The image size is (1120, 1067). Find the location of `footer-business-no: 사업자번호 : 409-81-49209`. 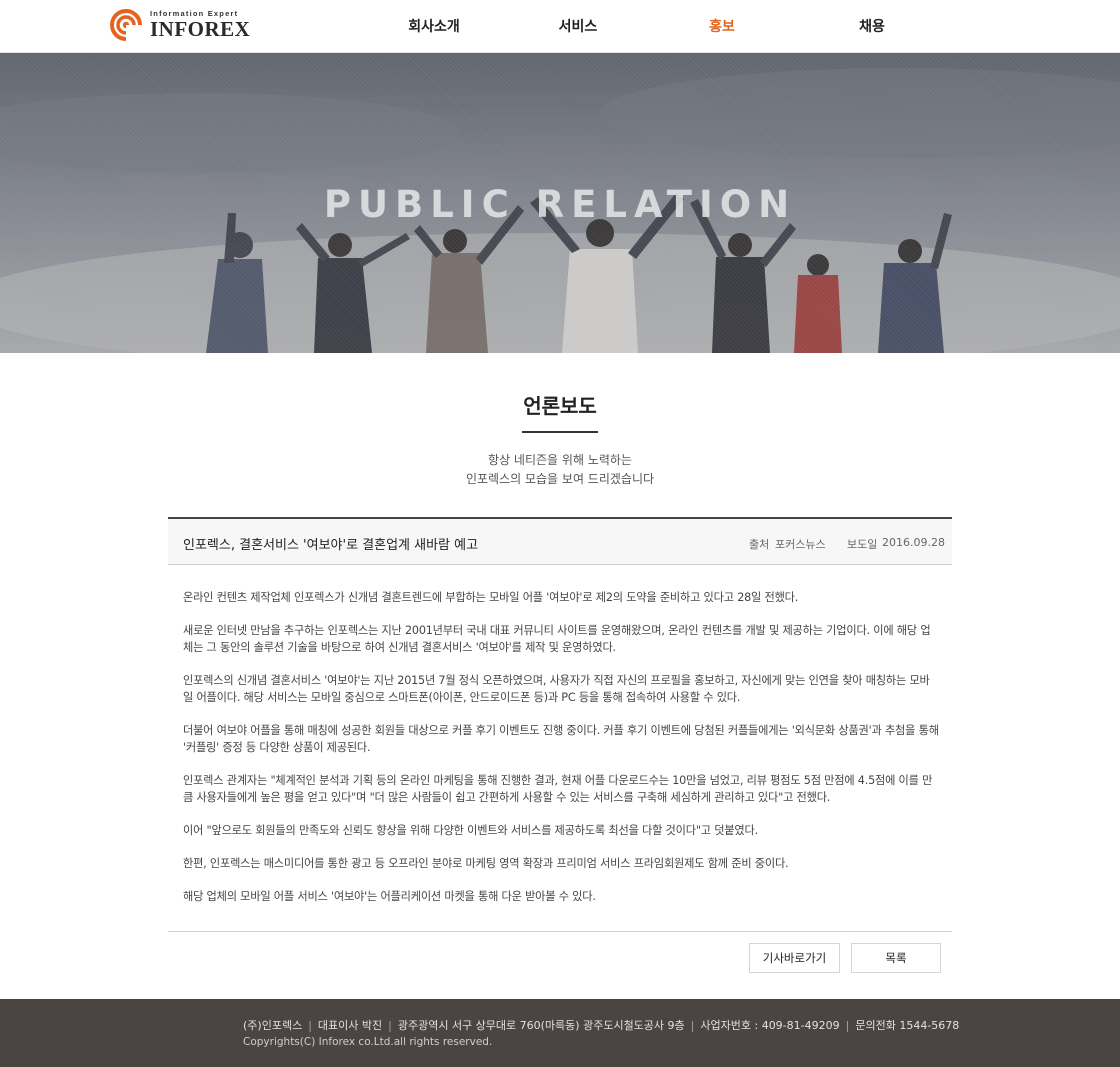

footer-business-no: 사업자번호 : 409-81-49209 is located at coordinates (770, 1025).